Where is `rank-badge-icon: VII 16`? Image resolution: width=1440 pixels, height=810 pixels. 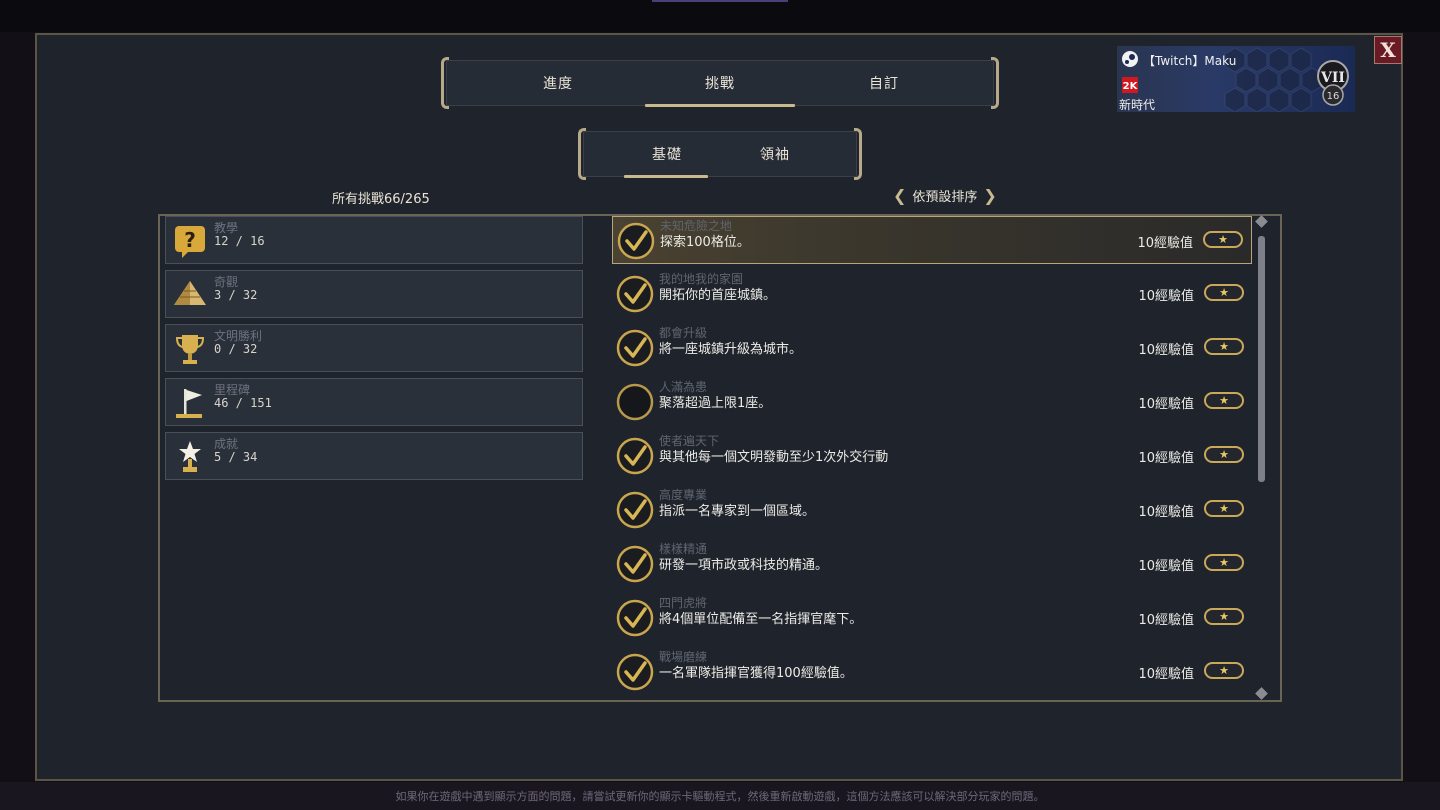
rank-badge-icon: VII 16 is located at coordinates (1333, 83).